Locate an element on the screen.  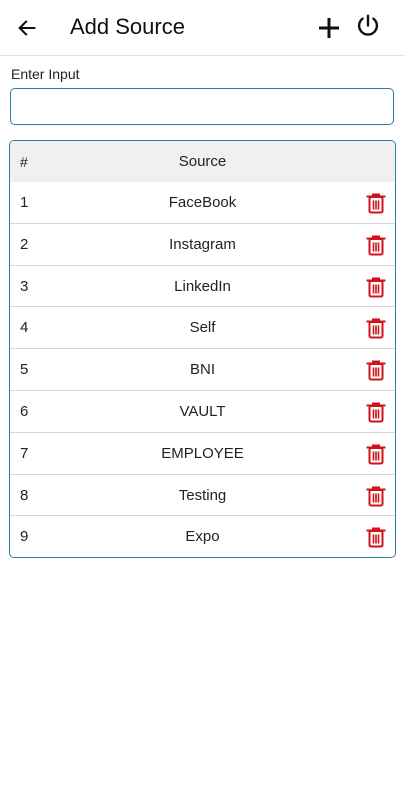
add-button is located at coordinates (329, 28).